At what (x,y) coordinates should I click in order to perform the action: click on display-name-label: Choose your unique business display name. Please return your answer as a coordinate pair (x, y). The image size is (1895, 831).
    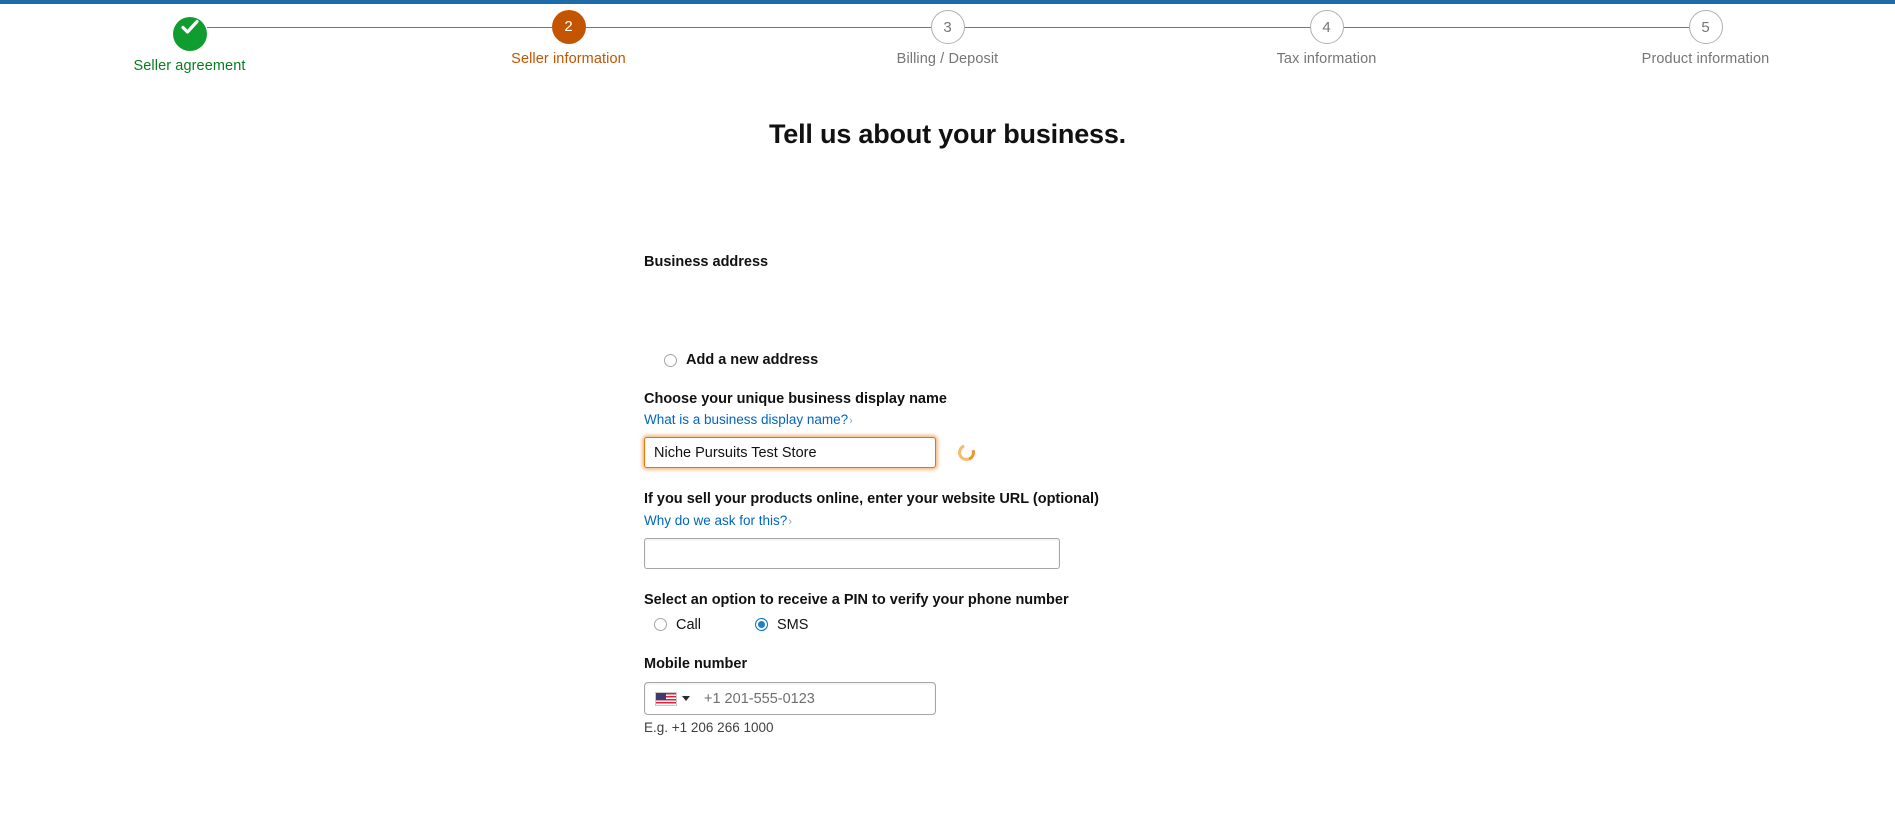
    Looking at the image, I should click on (795, 399).